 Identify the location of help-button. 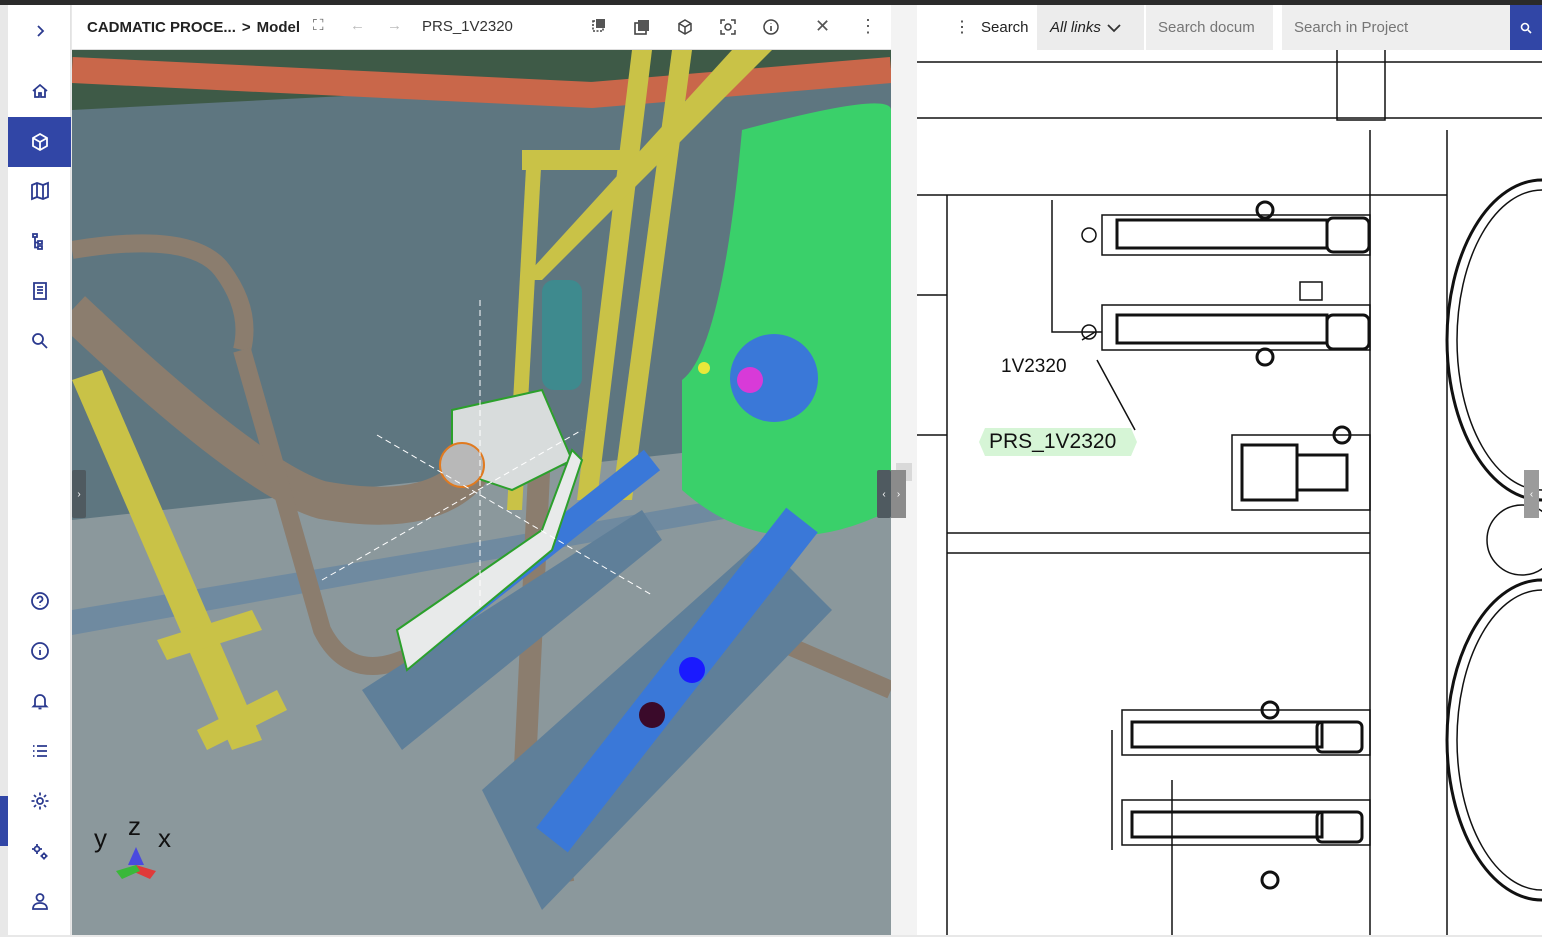
(39, 601).